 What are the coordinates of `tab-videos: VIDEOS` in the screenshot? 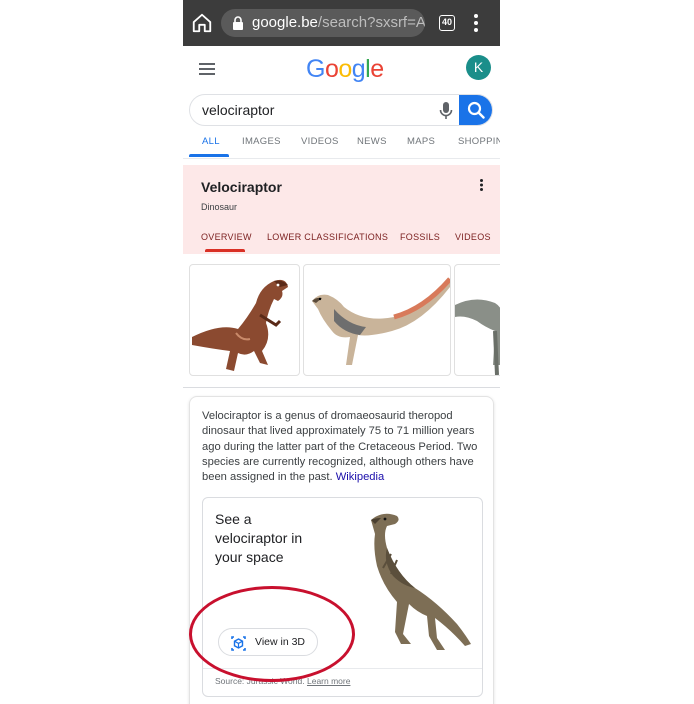 It's located at (320, 141).